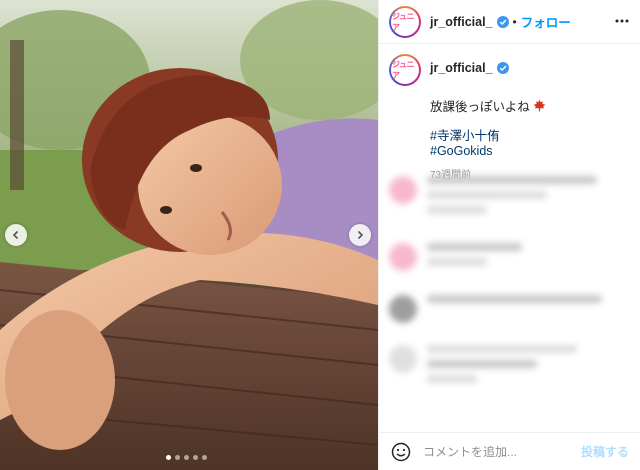 Image resolution: width=640 pixels, height=470 pixels. Describe the element at coordinates (488, 151) in the screenshot. I see `hashtag-link: #GoGokids` at that location.